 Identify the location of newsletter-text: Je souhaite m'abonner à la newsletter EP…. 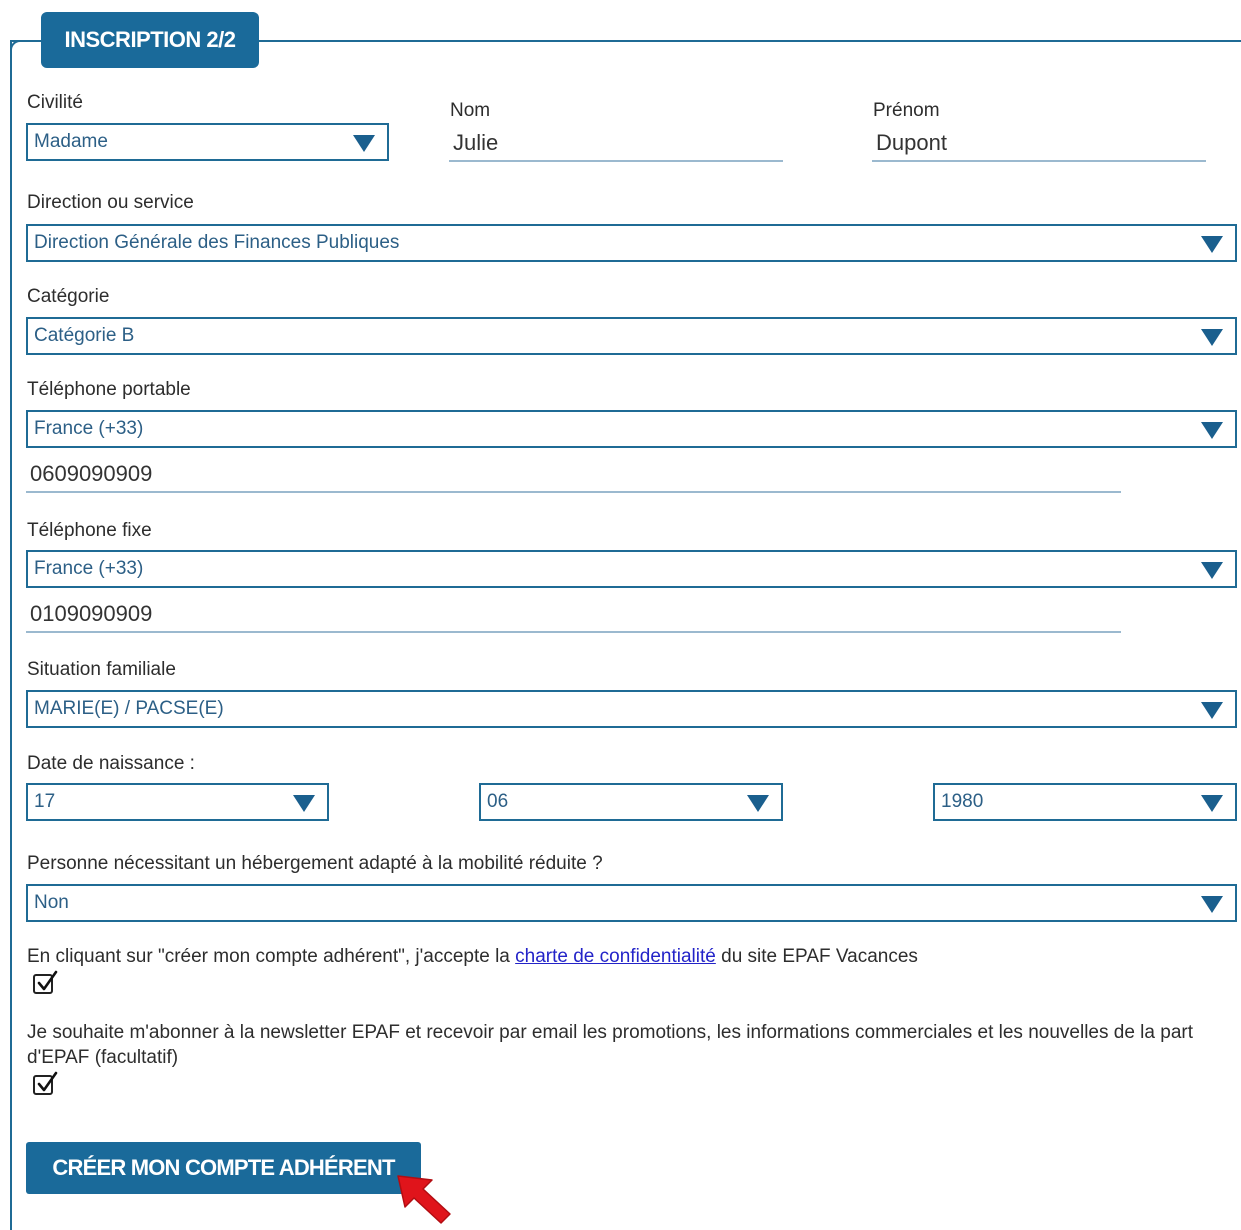
(610, 1045).